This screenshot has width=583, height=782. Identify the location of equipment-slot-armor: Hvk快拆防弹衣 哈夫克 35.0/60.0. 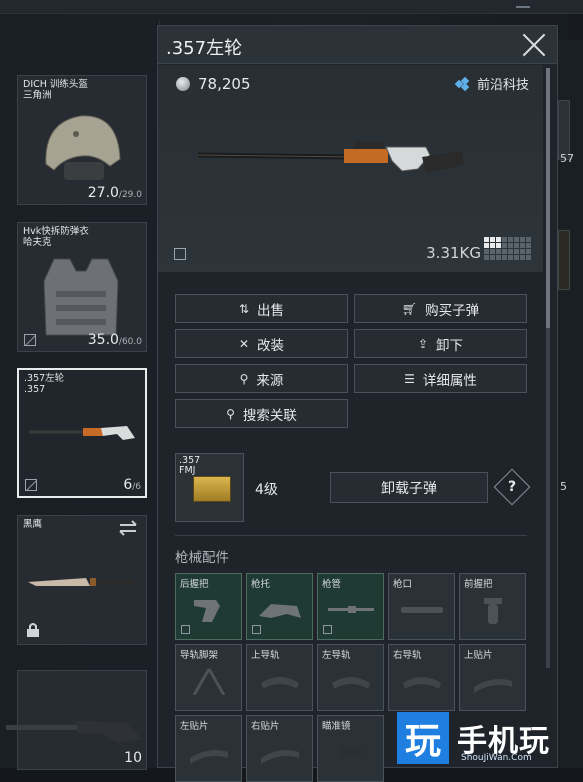
(82, 287).